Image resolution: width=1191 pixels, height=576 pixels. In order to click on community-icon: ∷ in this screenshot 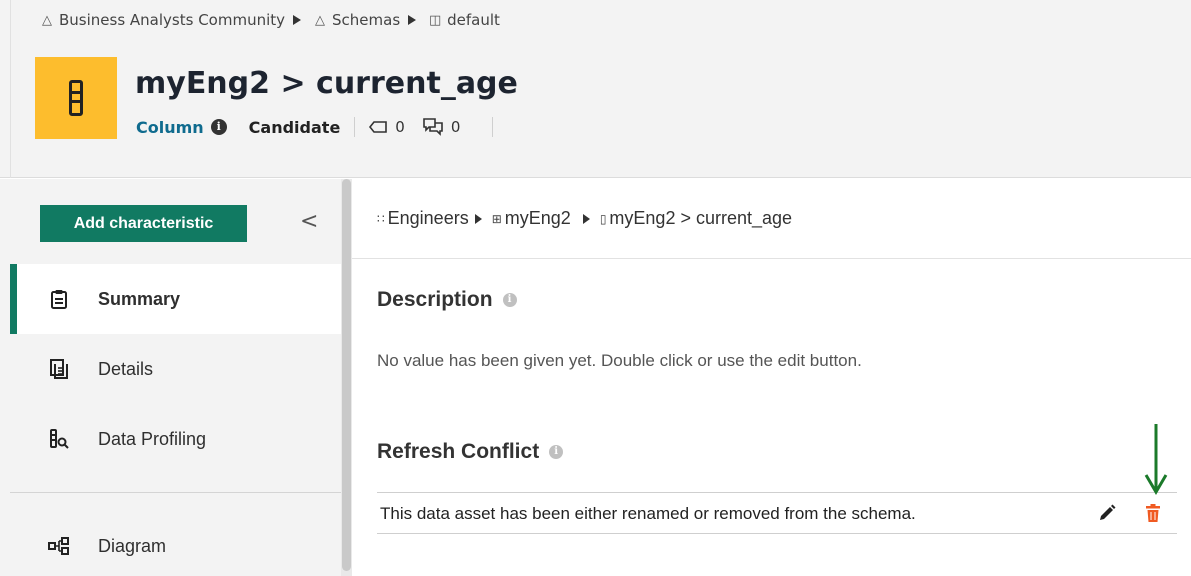, I will do `click(381, 218)`.